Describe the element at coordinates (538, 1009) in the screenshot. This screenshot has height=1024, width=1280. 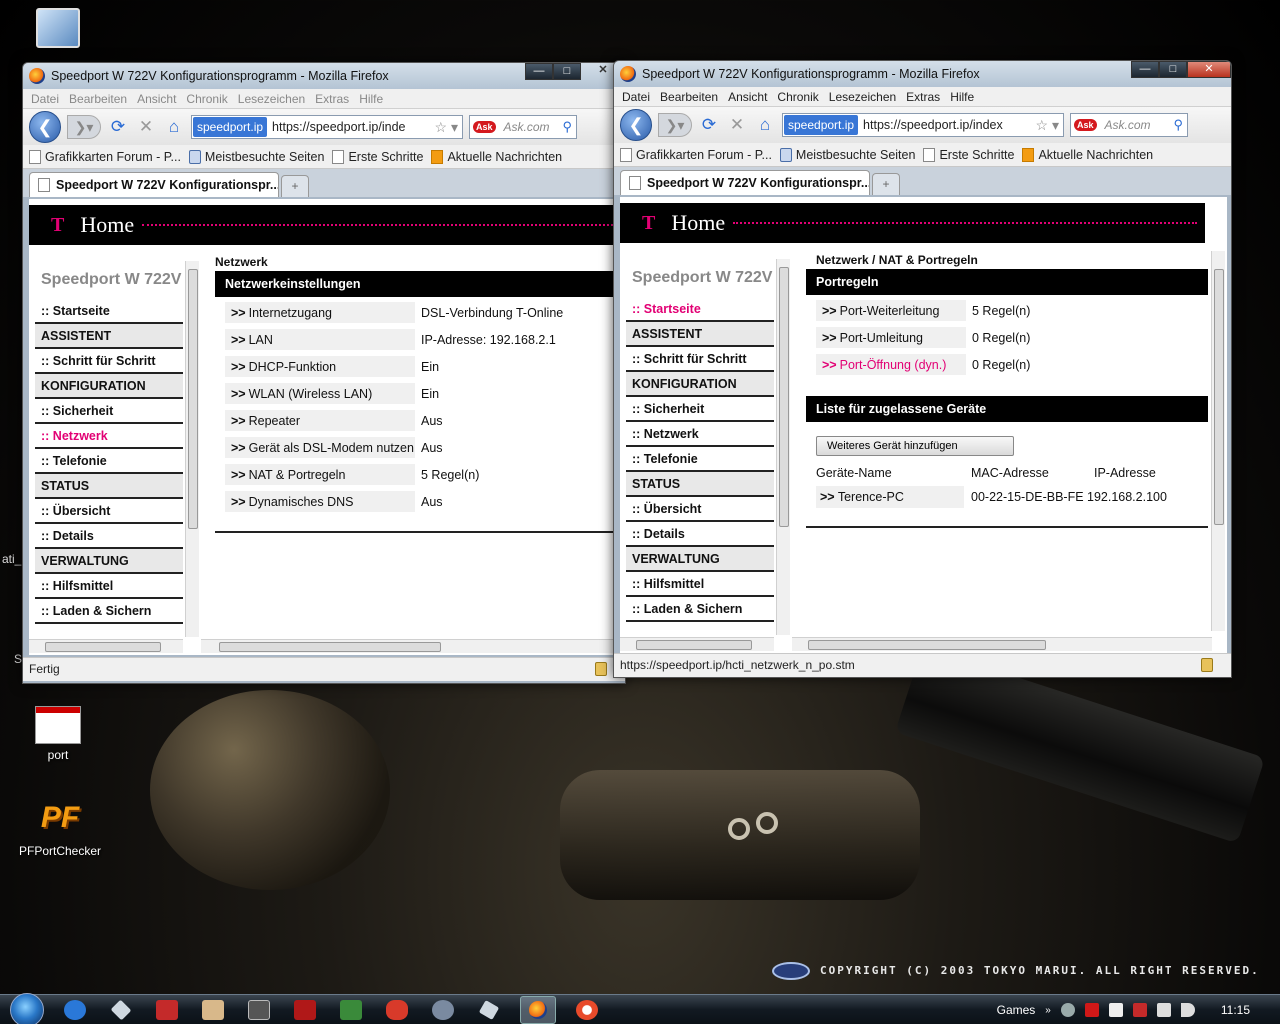
I see `taskbar-firefox-button` at that location.